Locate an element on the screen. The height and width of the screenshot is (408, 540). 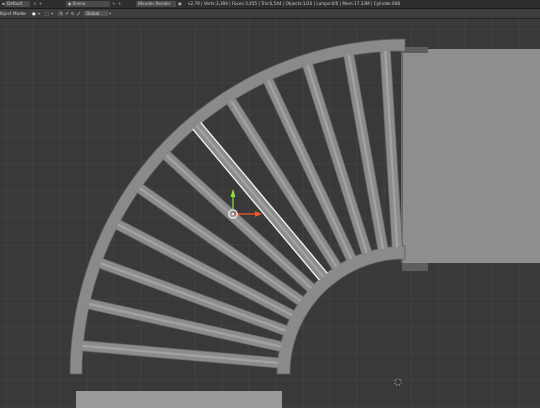
mode-dropdown-icon: ▾ is located at coordinates (25, 13).